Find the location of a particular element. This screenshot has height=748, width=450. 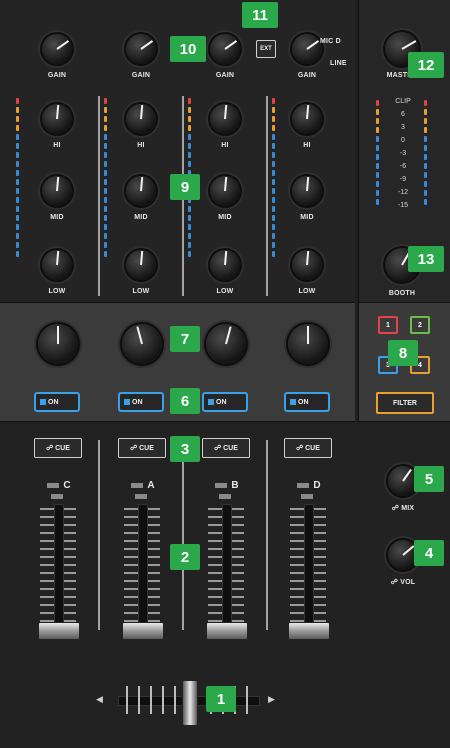

line-label: LINE is located at coordinates (338, 63).